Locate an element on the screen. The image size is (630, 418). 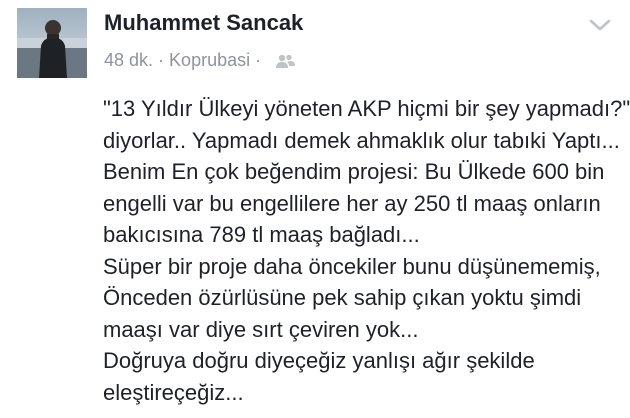
post-meta: 48 dk. · Koprubasi · is located at coordinates (200, 60).